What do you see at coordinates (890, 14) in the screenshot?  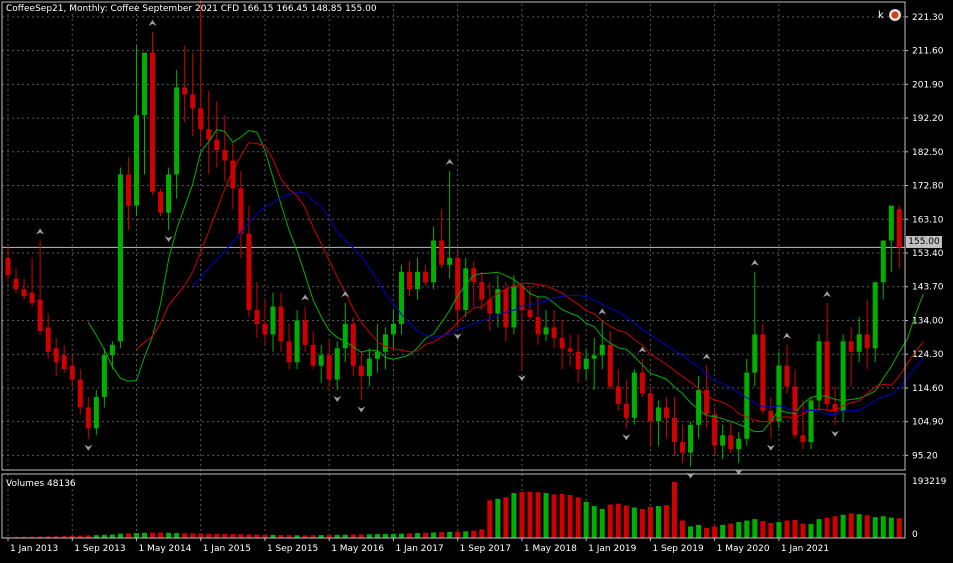 I see `autotrading-icon: k` at bounding box center [890, 14].